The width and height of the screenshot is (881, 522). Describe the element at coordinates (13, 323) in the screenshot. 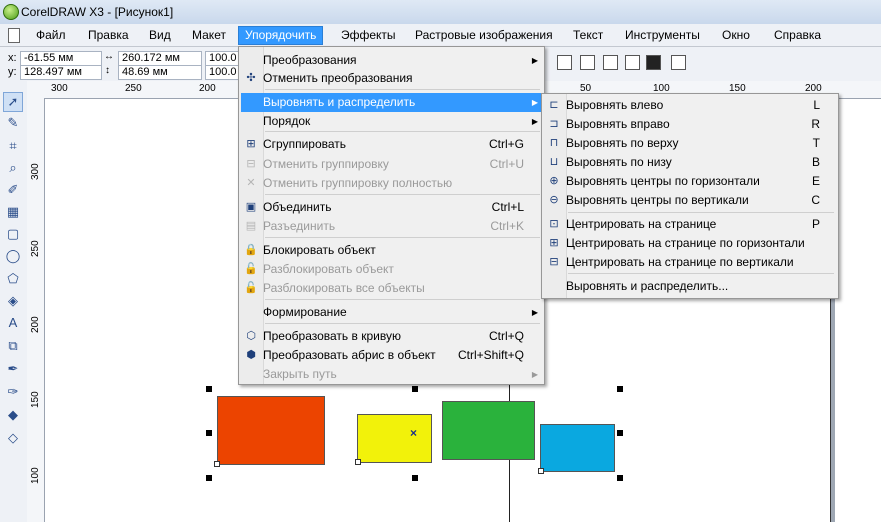

I see `text-tool-icon: A` at that location.